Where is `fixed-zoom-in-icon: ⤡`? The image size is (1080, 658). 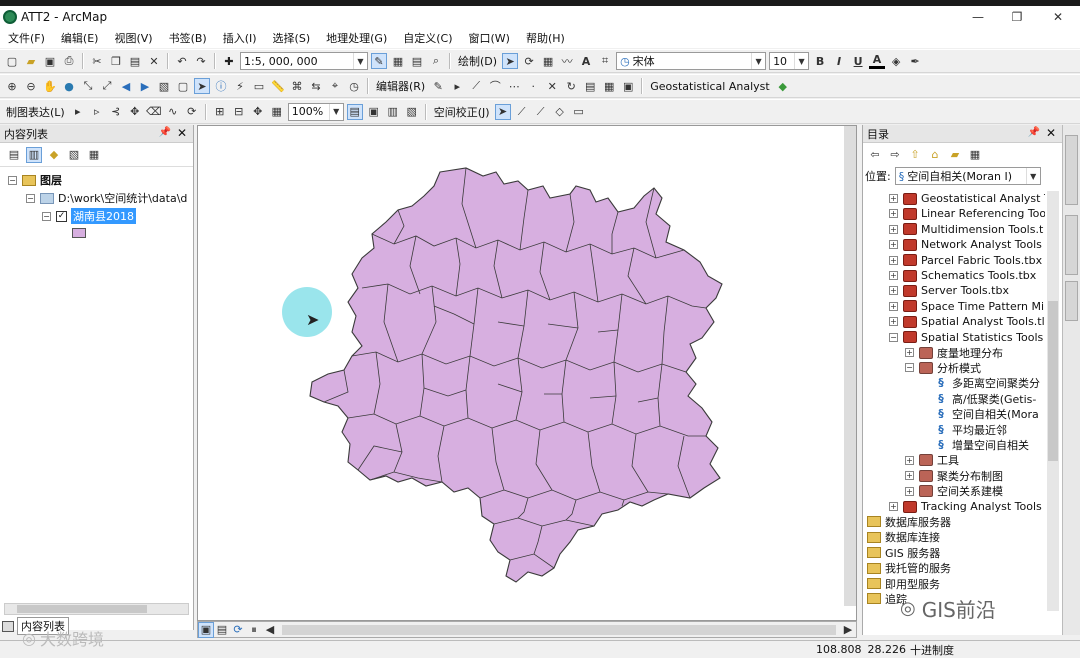
fixed-zoom-in-icon: ⤡ is located at coordinates (88, 86).